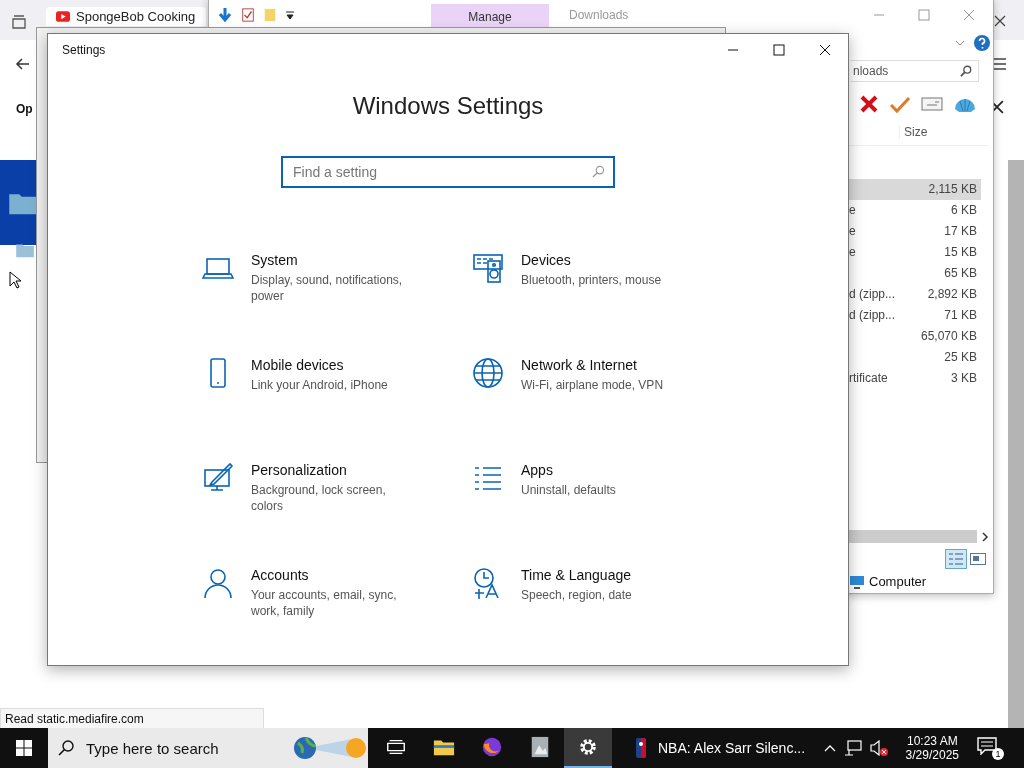 The image size is (1024, 768). What do you see at coordinates (960, 315) in the screenshot?
I see `table-cell-text: 71 KB` at bounding box center [960, 315].